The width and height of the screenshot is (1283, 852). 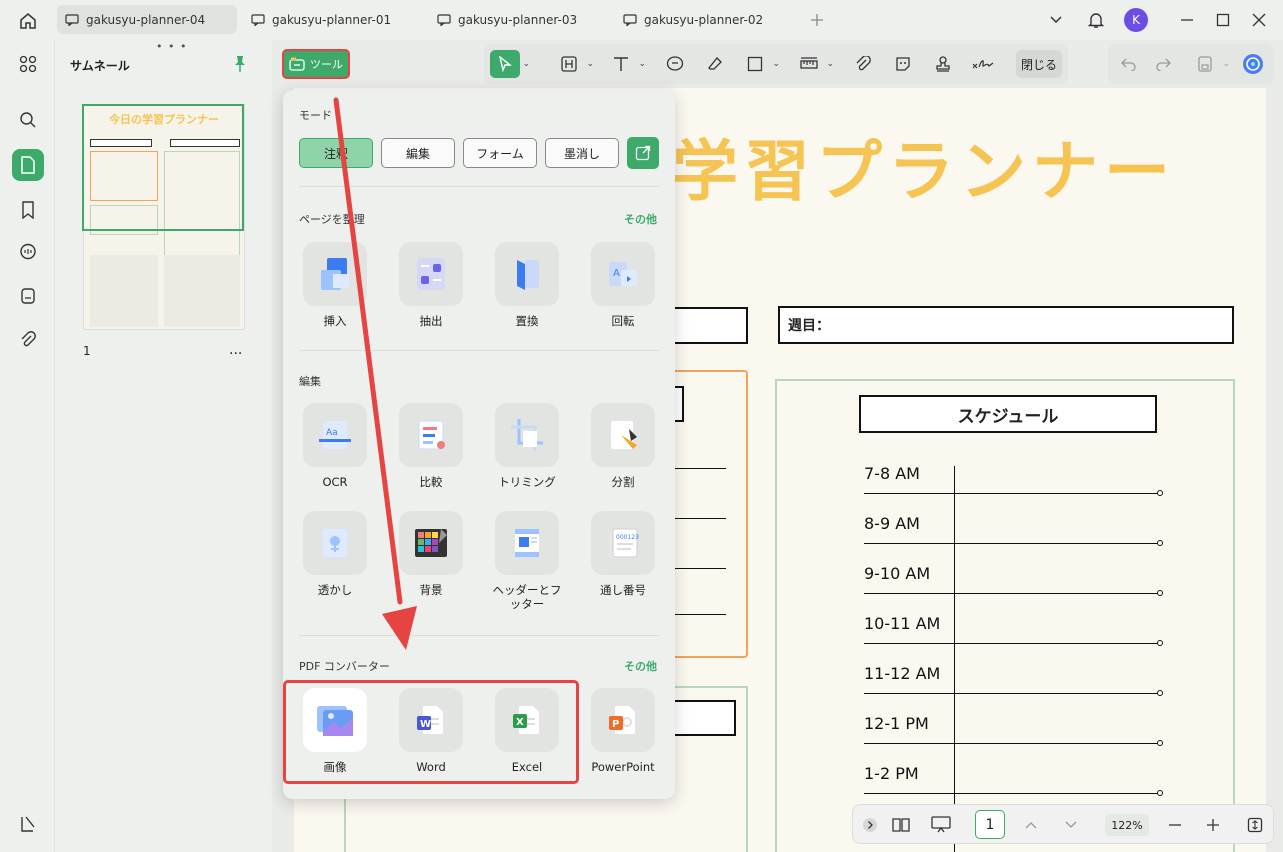 I want to click on converter-more-link: その他, so click(x=640, y=666).